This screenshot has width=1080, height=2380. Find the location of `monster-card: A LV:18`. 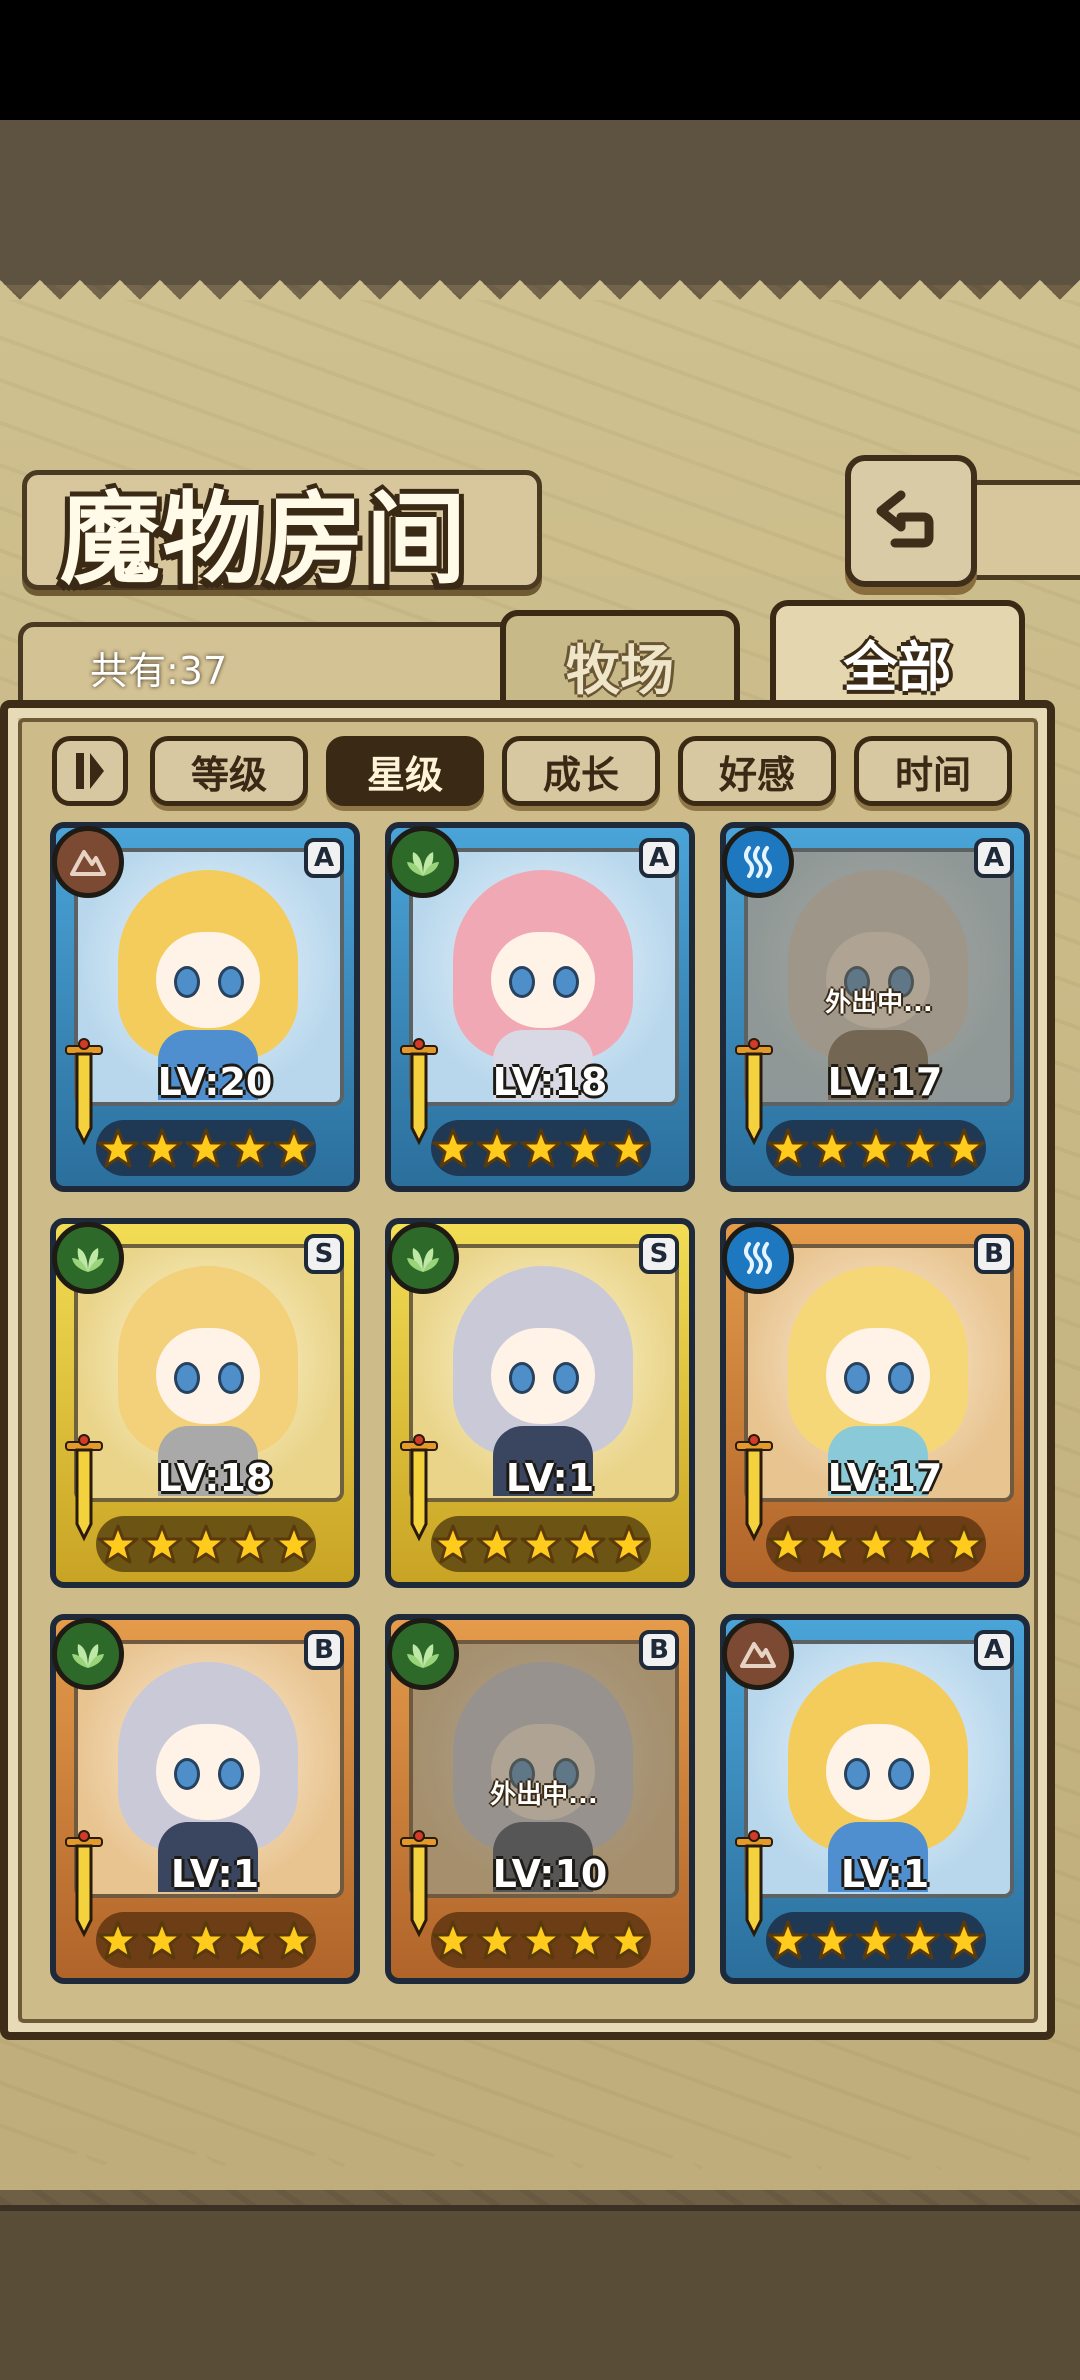

monster-card: A LV:18 is located at coordinates (540, 1007).